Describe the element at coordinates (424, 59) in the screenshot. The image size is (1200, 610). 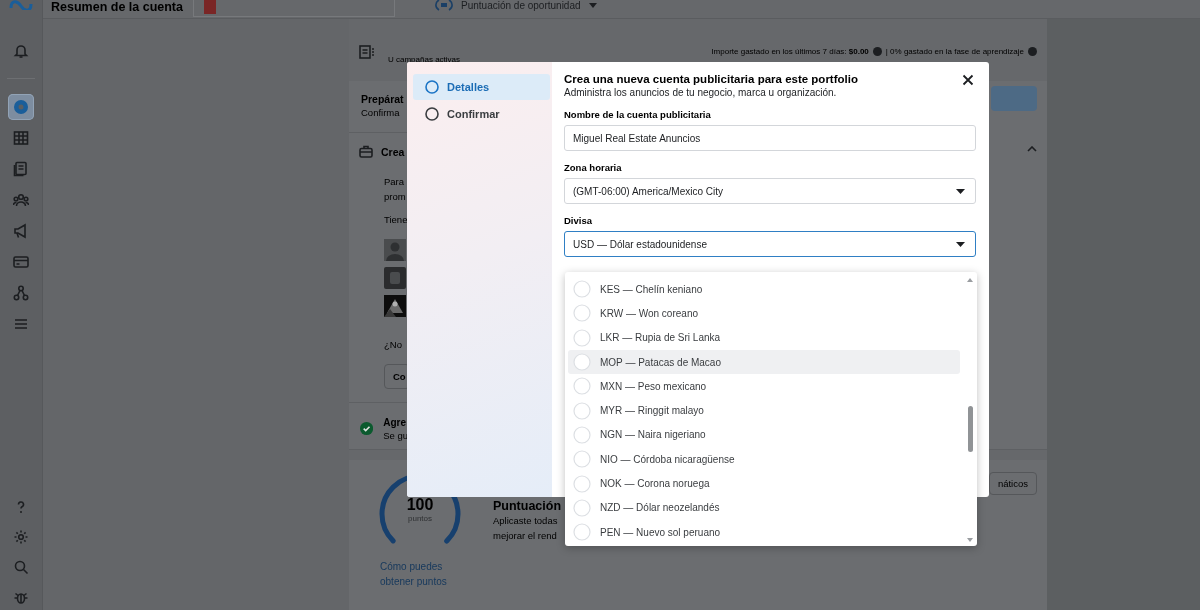
I see `campaign-count: U campañas activas` at that location.